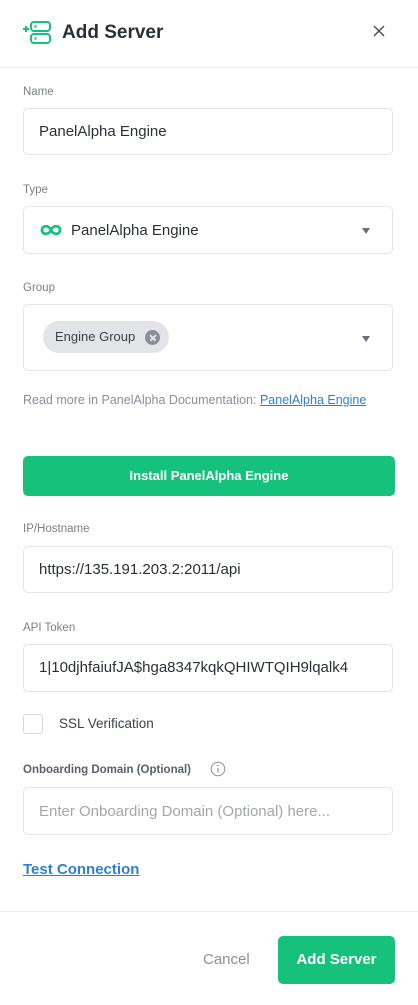 Image resolution: width=418 pixels, height=1005 pixels. I want to click on test-connection-link: Test Connection, so click(81, 869).